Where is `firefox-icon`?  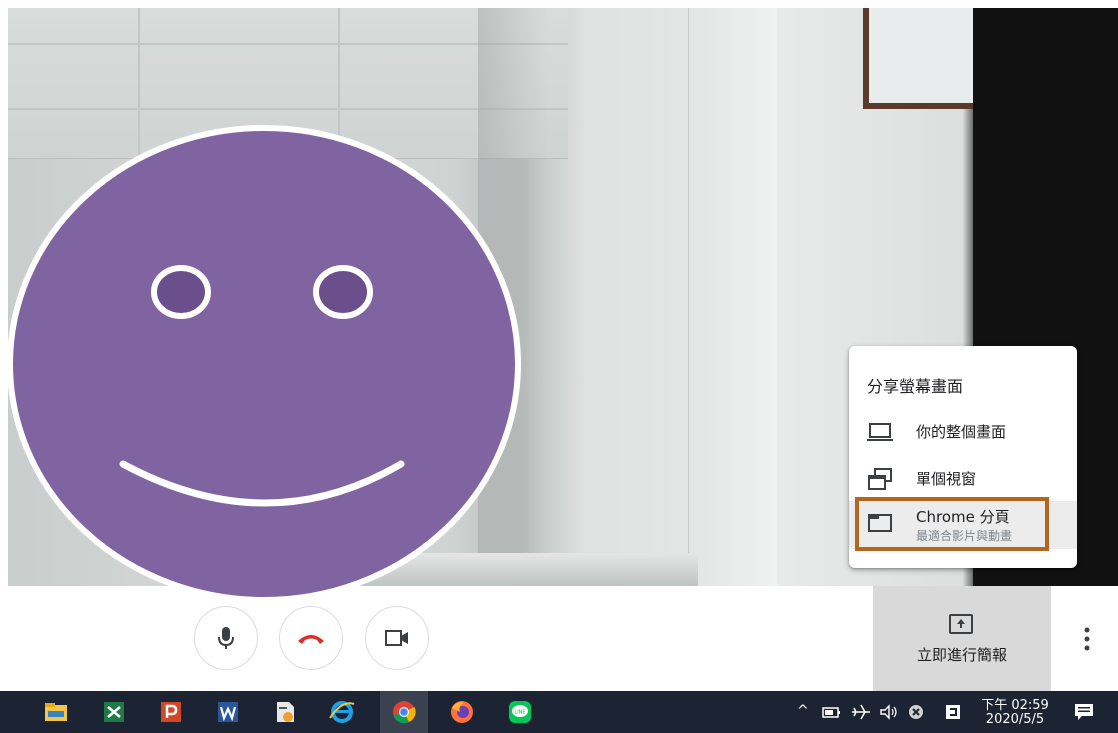
firefox-icon is located at coordinates (462, 712).